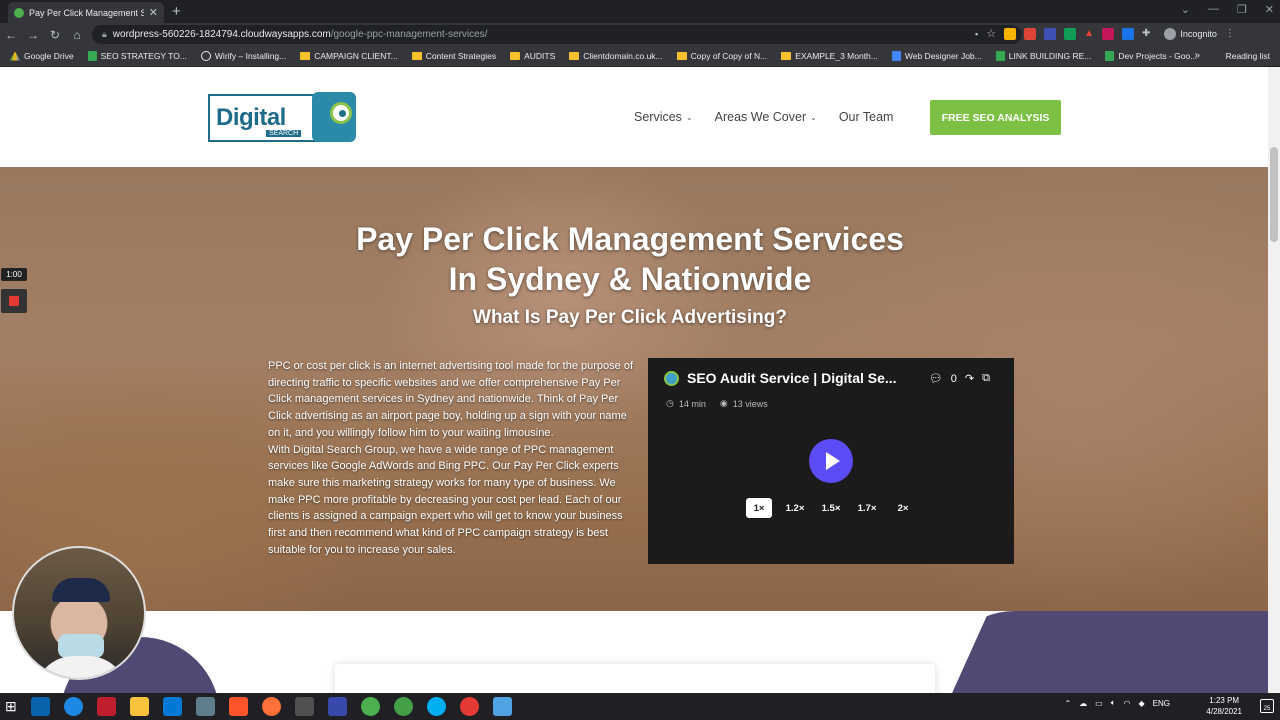  Describe the element at coordinates (630, 317) in the screenshot. I see `page-subtitle: What Is Pay Per Click Advertising?` at that location.